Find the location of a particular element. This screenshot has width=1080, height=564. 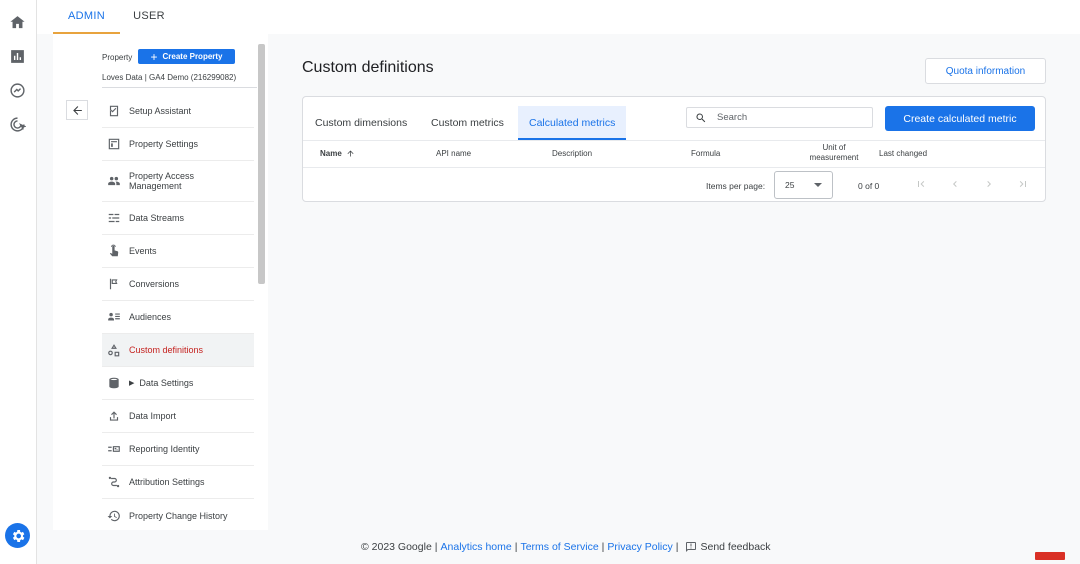

create-property-label: Create Property is located at coordinates (192, 56).